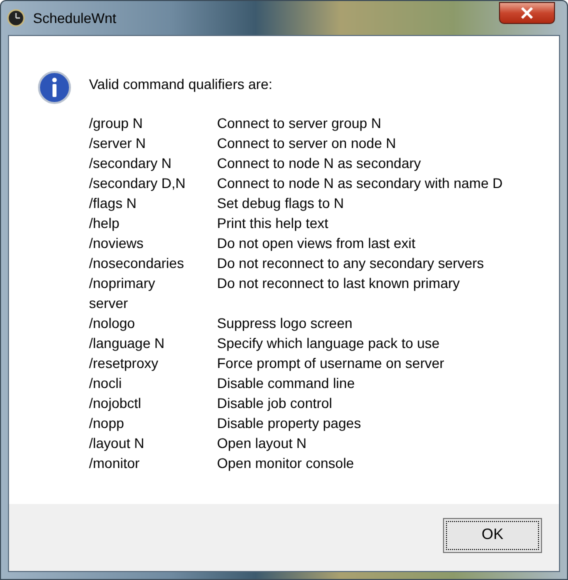 This screenshot has width=568, height=580. Describe the element at coordinates (181, 84) in the screenshot. I see `message-heading: Valid command qualifiers are:` at that location.